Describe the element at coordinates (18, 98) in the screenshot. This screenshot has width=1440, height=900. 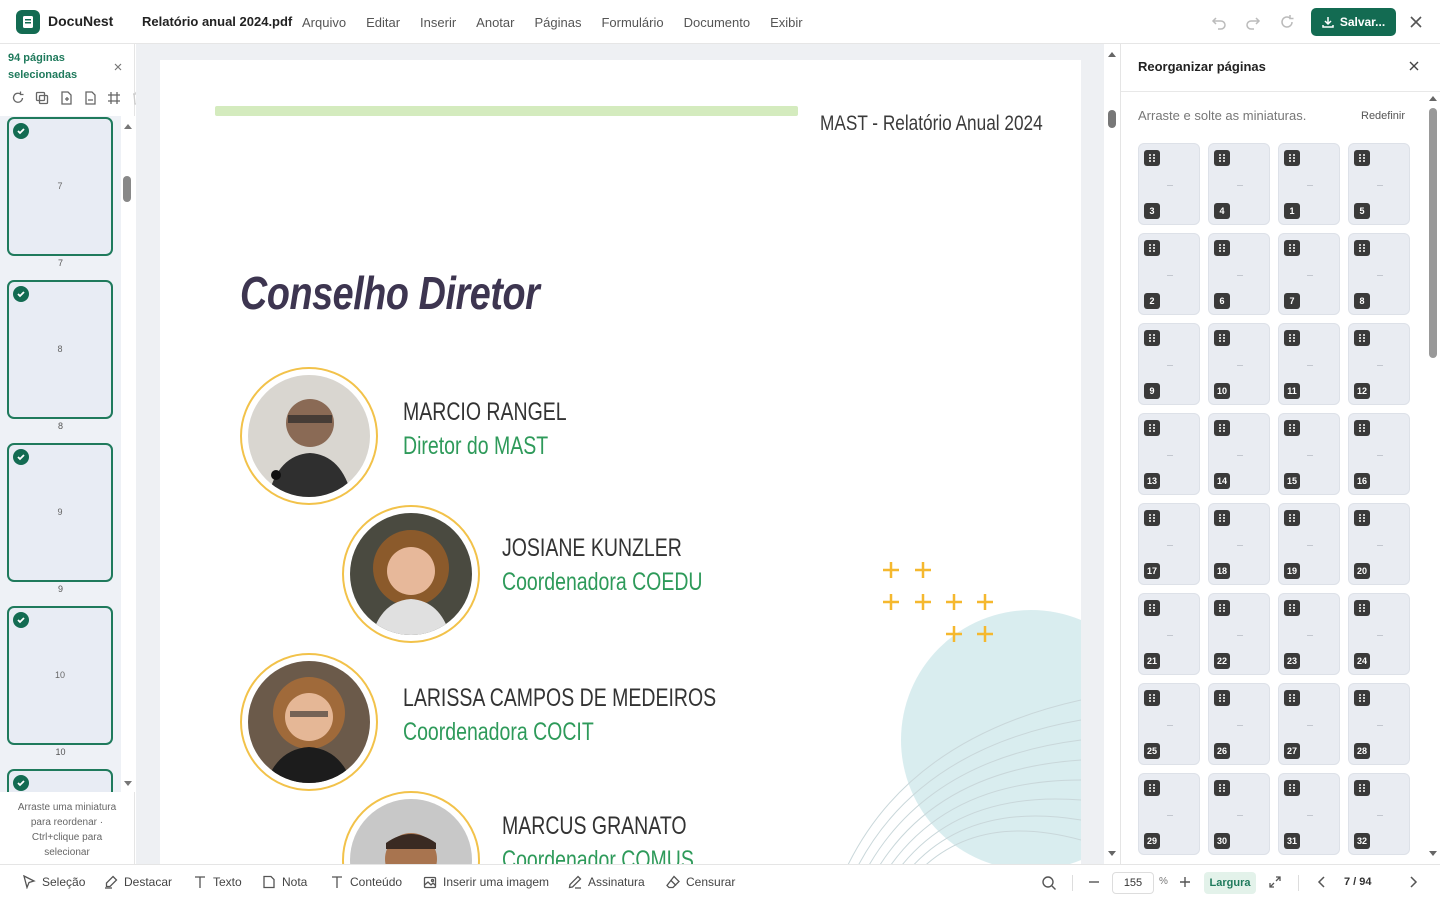
I see `rotate-icon` at that location.